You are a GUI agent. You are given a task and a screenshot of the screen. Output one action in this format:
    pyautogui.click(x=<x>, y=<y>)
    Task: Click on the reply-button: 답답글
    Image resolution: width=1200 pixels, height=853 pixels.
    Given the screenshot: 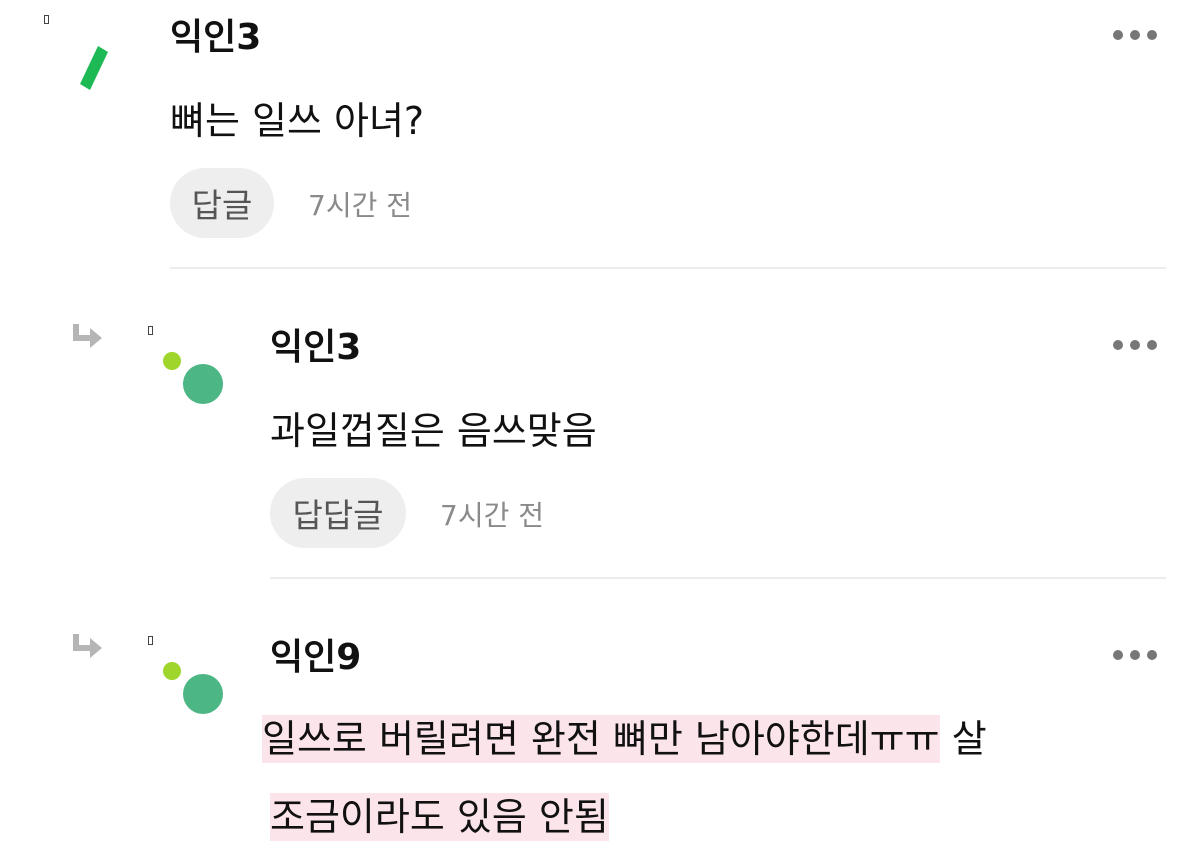 What is the action you would take?
    pyautogui.click(x=338, y=513)
    